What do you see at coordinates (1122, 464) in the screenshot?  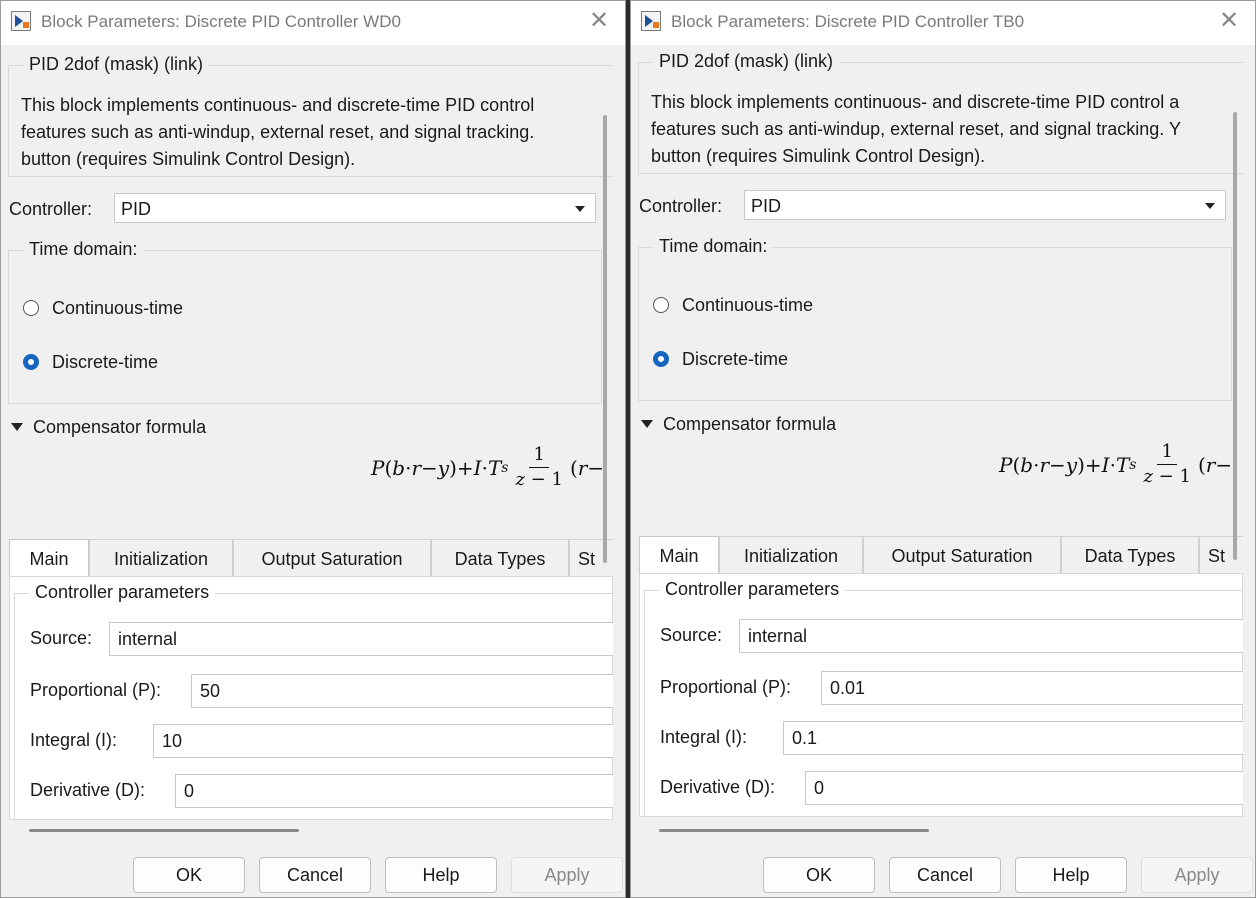 I see `formula-term: T` at bounding box center [1122, 464].